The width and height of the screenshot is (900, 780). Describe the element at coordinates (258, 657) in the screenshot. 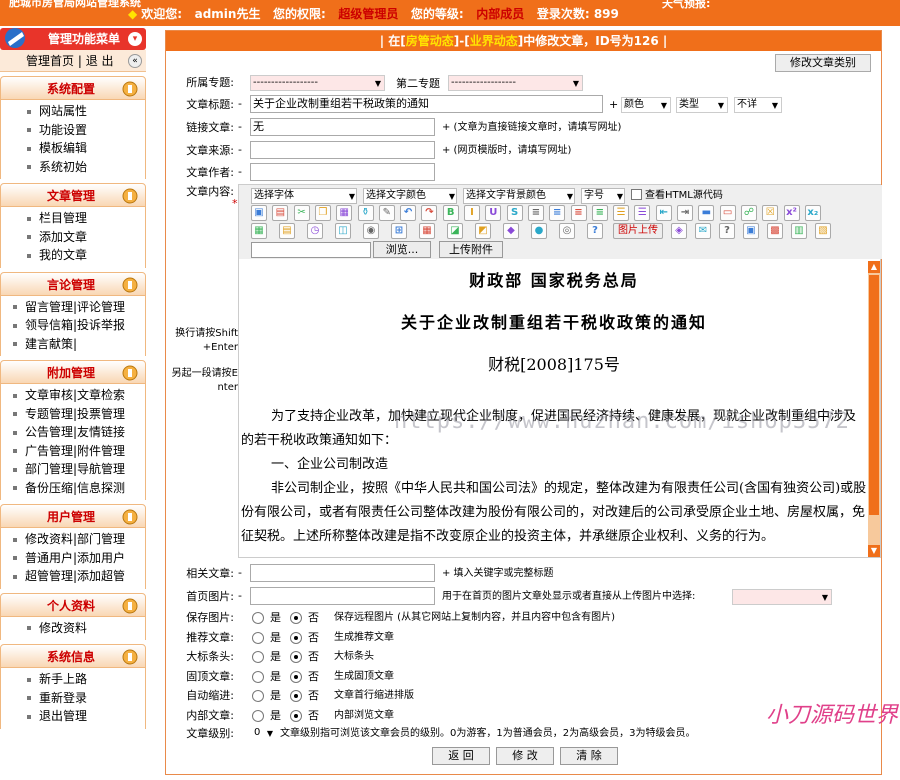

I see `banner-yes-radio` at that location.